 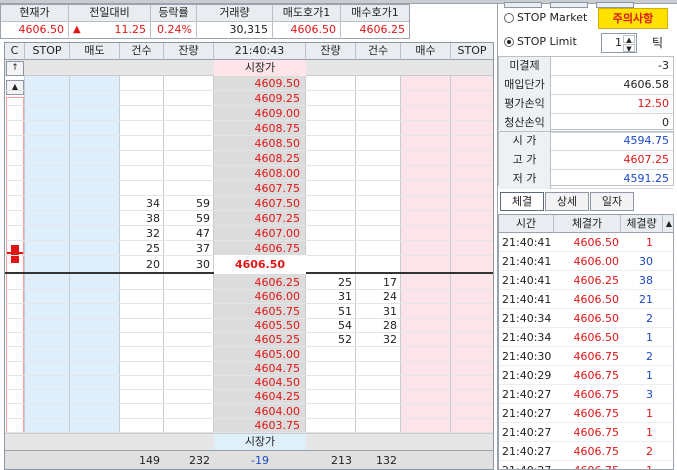 I want to click on info-row: 평가손익 12.50, so click(x=586, y=104).